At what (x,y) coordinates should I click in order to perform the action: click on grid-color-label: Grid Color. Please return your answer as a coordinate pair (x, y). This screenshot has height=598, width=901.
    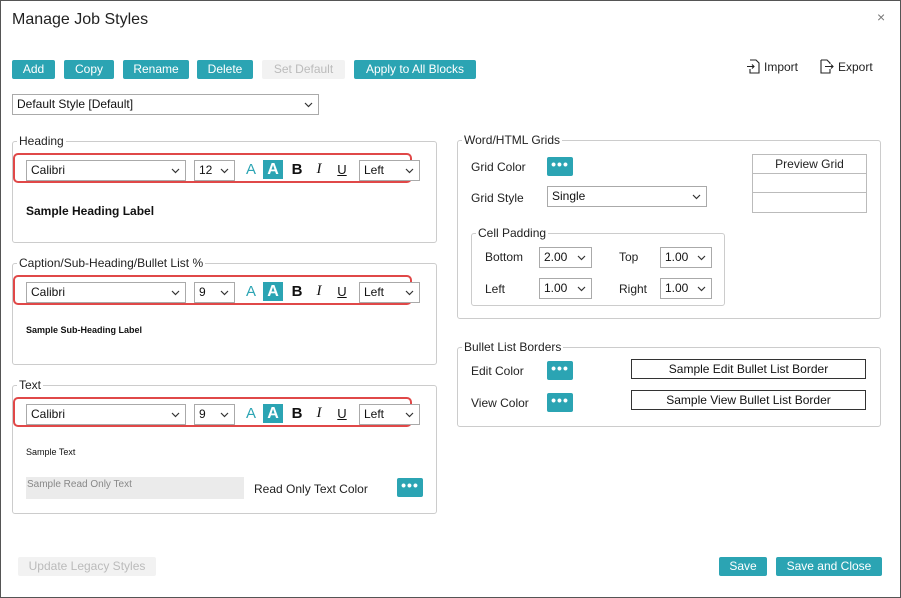
    Looking at the image, I should click on (498, 167).